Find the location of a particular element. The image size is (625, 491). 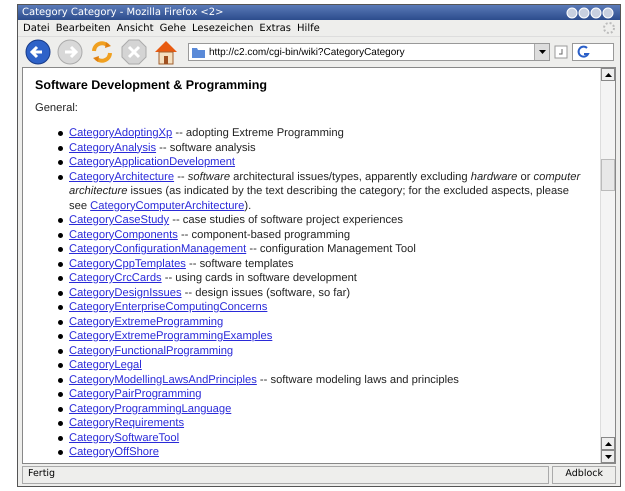

category-link: CategoryLegal is located at coordinates (105, 365).